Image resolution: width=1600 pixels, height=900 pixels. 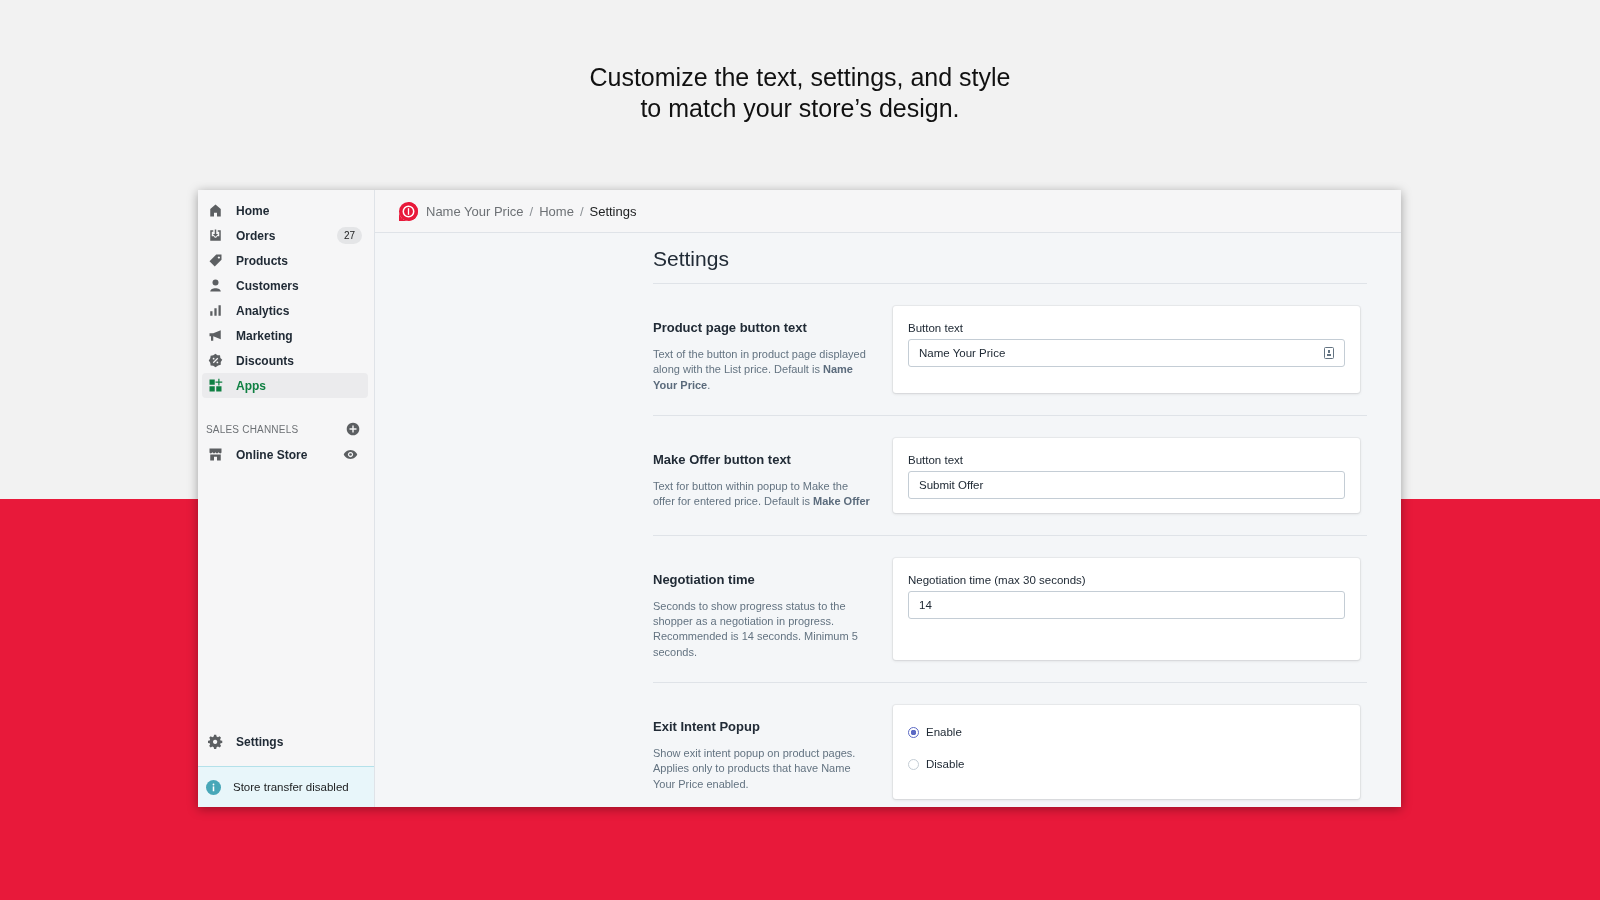 What do you see at coordinates (756, 629) in the screenshot?
I see `section-description: Seconds to show progress status to the shopper as a negotiation in progress. Recommended is 14 seconds. Minimum 5 seconds.` at bounding box center [756, 629].